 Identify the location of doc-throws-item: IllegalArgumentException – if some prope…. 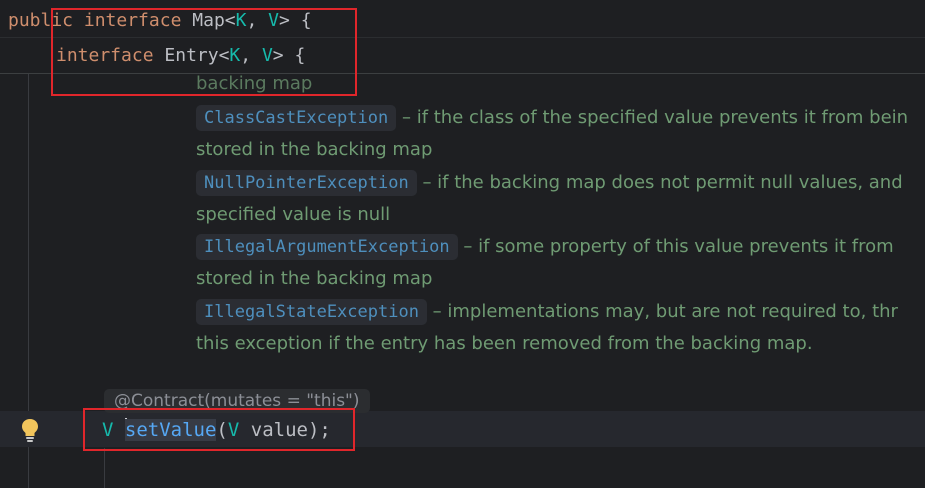
(560, 247).